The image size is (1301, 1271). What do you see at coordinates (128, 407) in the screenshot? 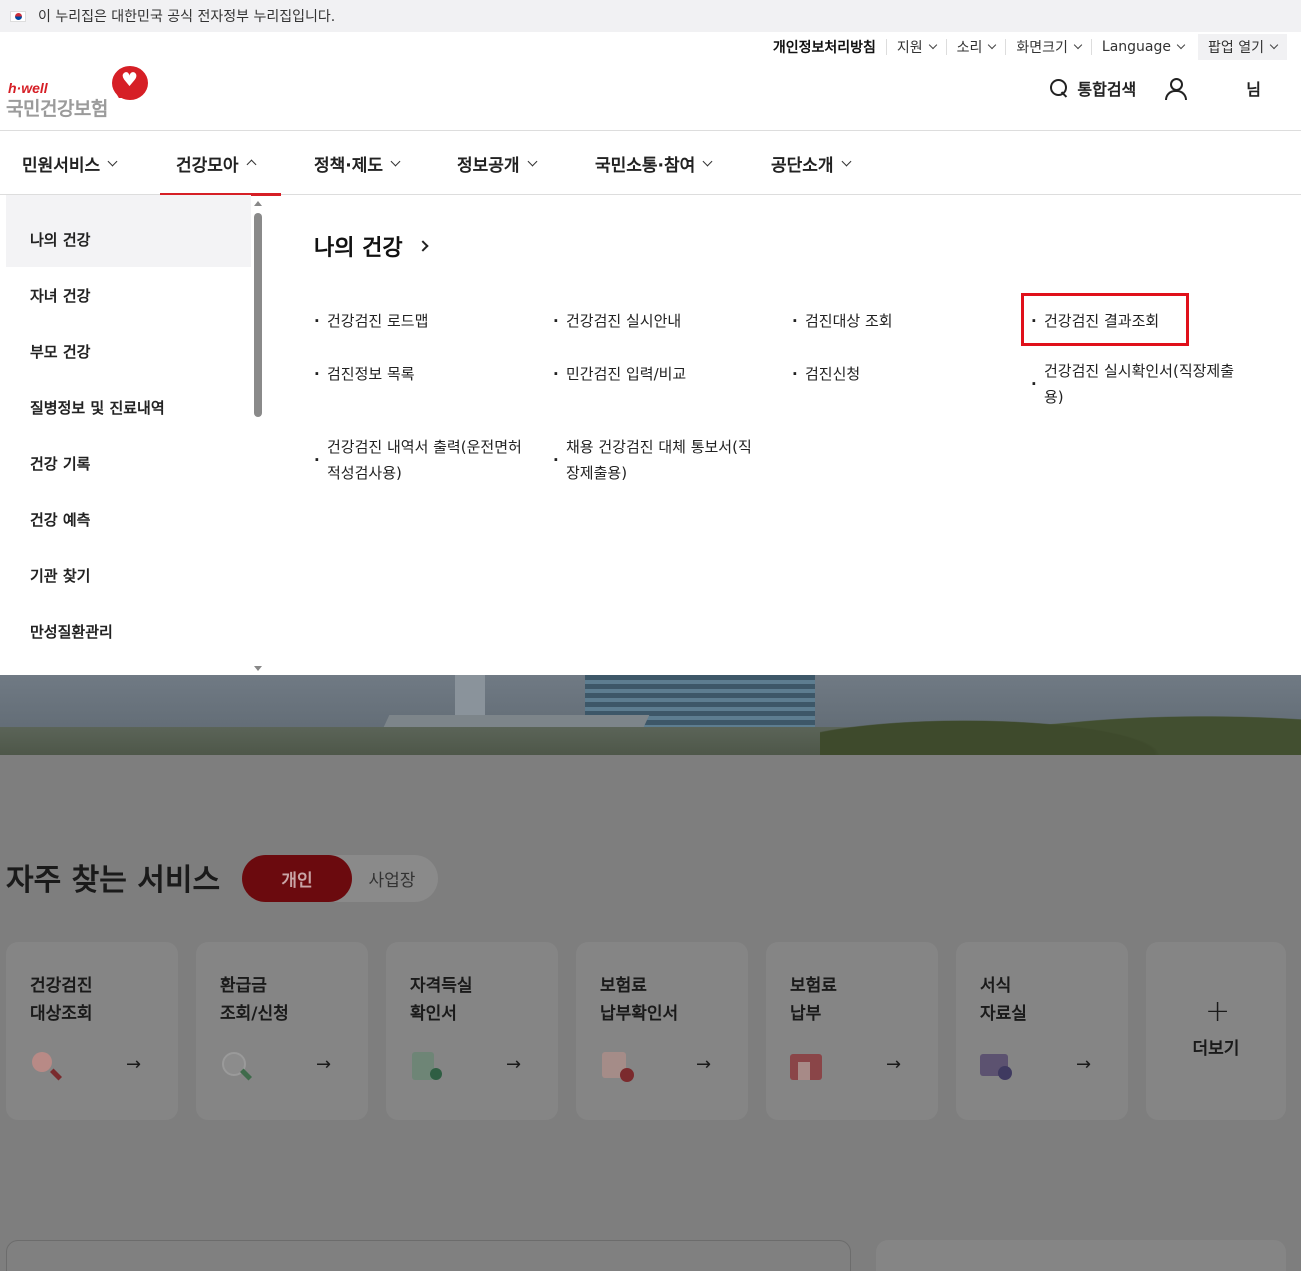
I see `side-item-disease-info: 질병정보 및 진료내역` at bounding box center [128, 407].